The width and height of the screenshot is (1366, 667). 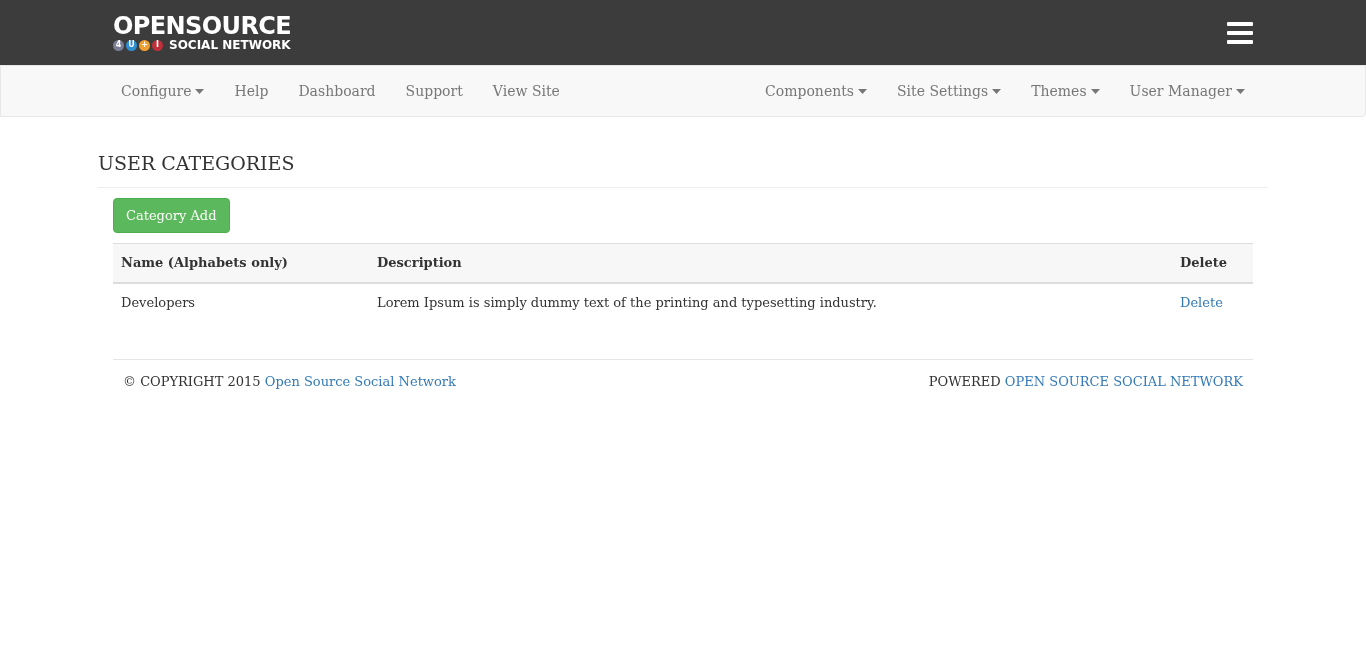 What do you see at coordinates (526, 91) in the screenshot?
I see `nav-link: View Site` at bounding box center [526, 91].